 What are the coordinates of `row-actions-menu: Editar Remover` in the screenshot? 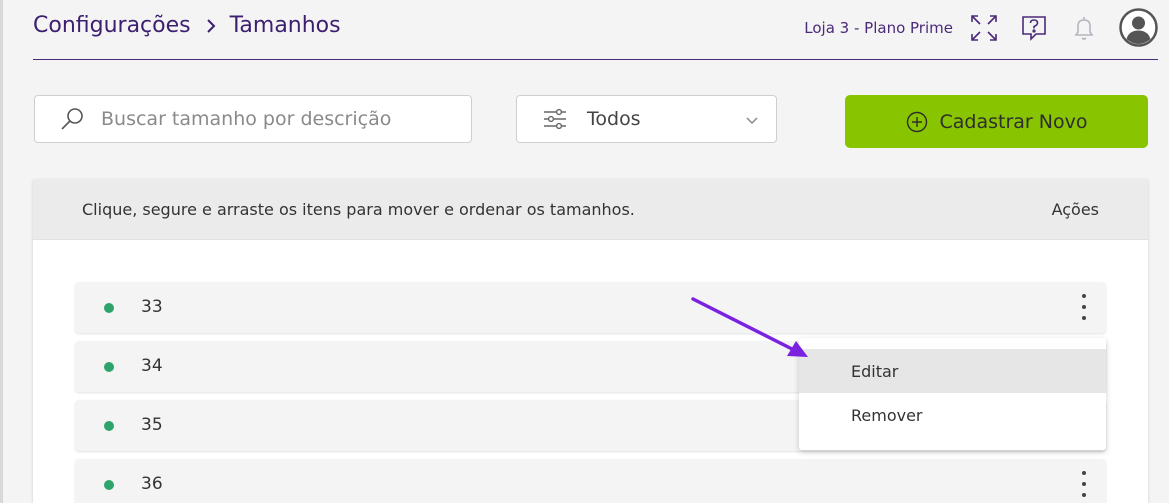 It's located at (952, 394).